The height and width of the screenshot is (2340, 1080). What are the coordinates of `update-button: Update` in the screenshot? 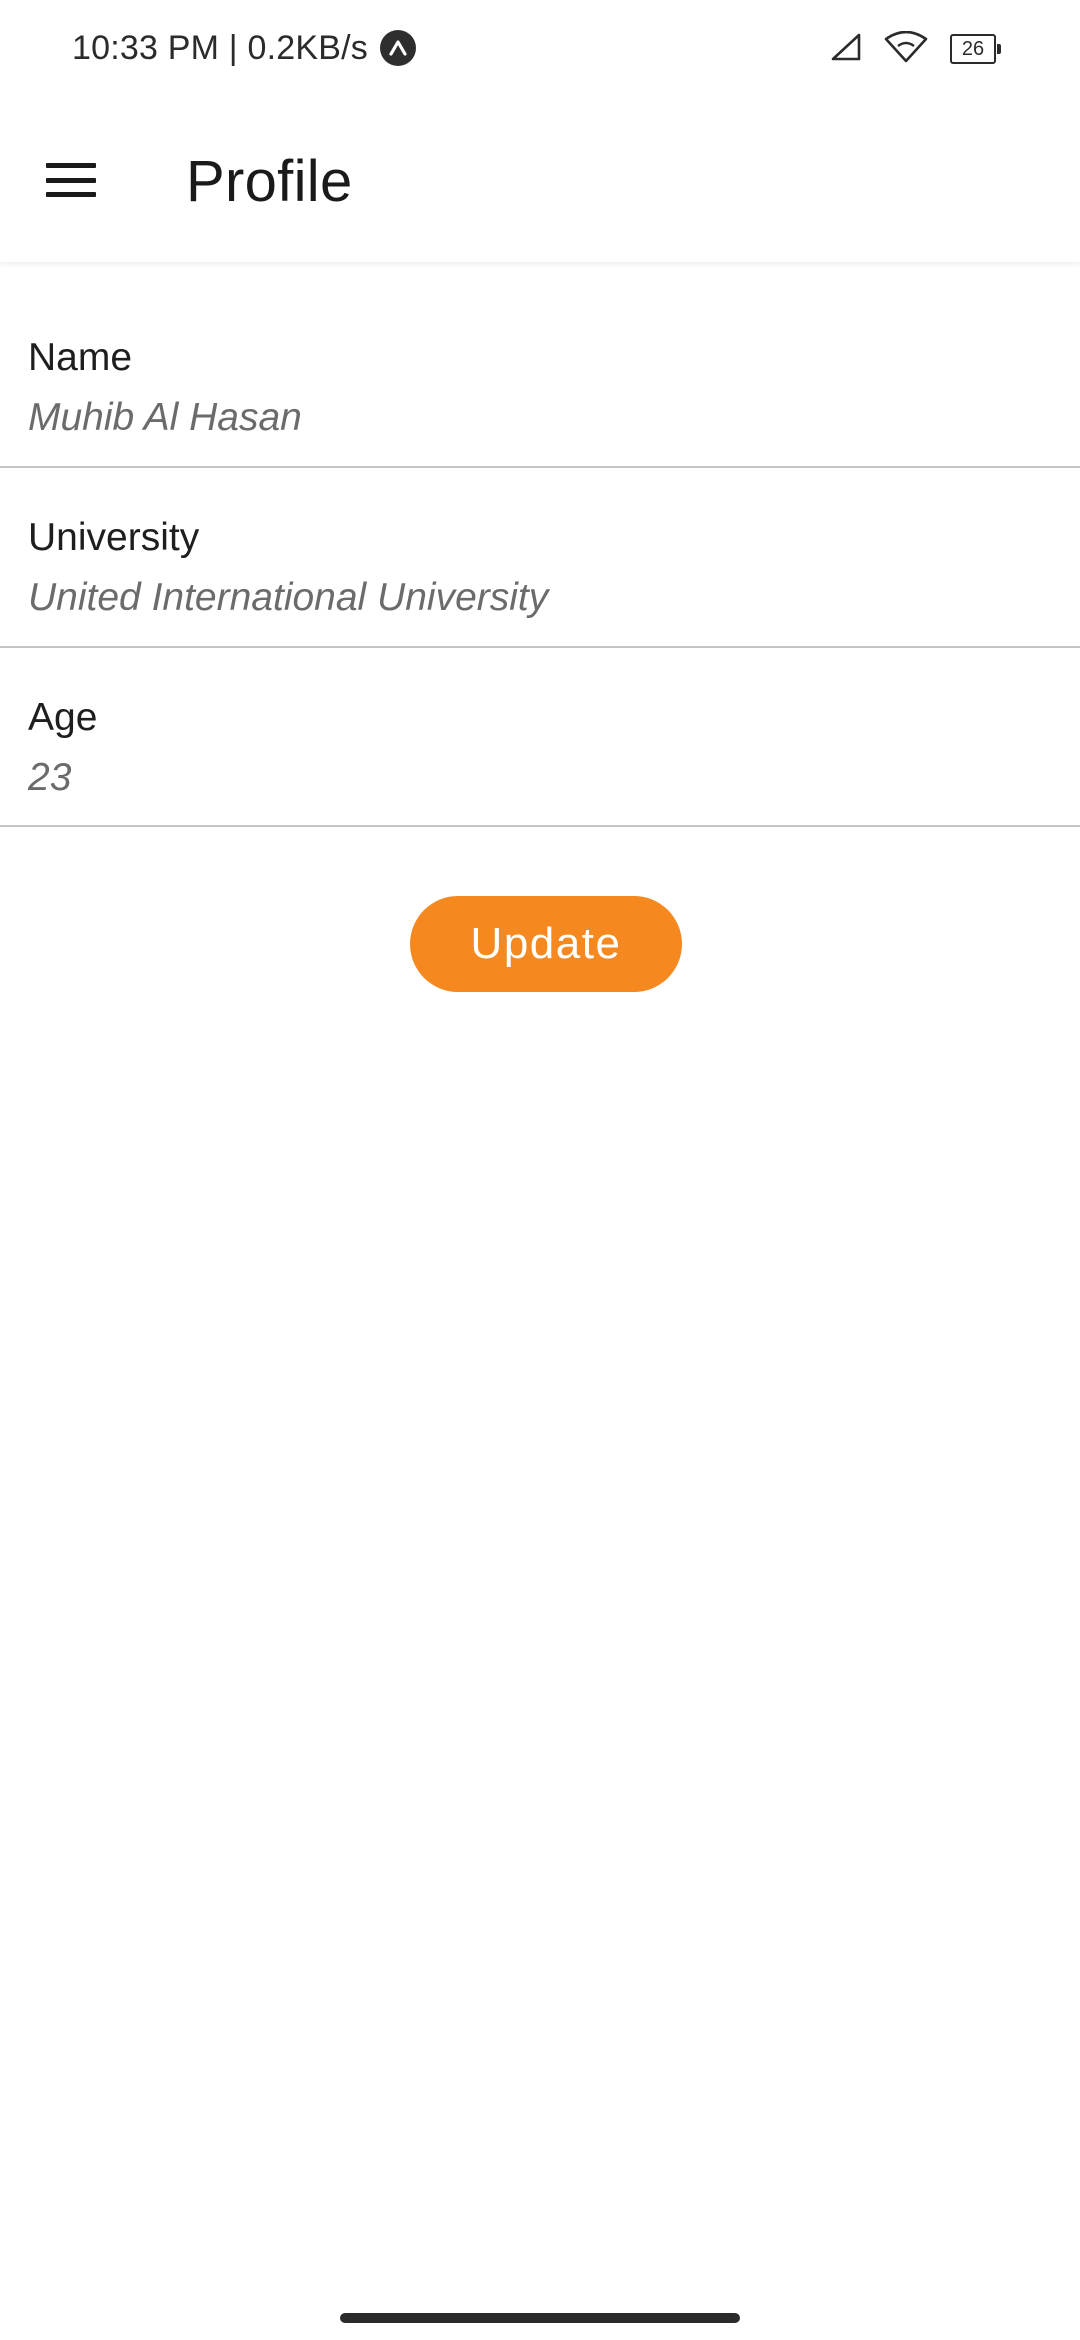 It's located at (546, 944).